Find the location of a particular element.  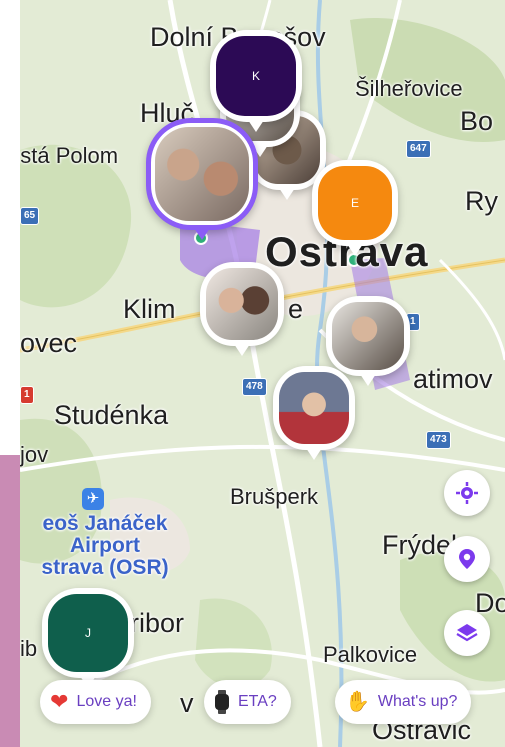

locate-button is located at coordinates (467, 493).